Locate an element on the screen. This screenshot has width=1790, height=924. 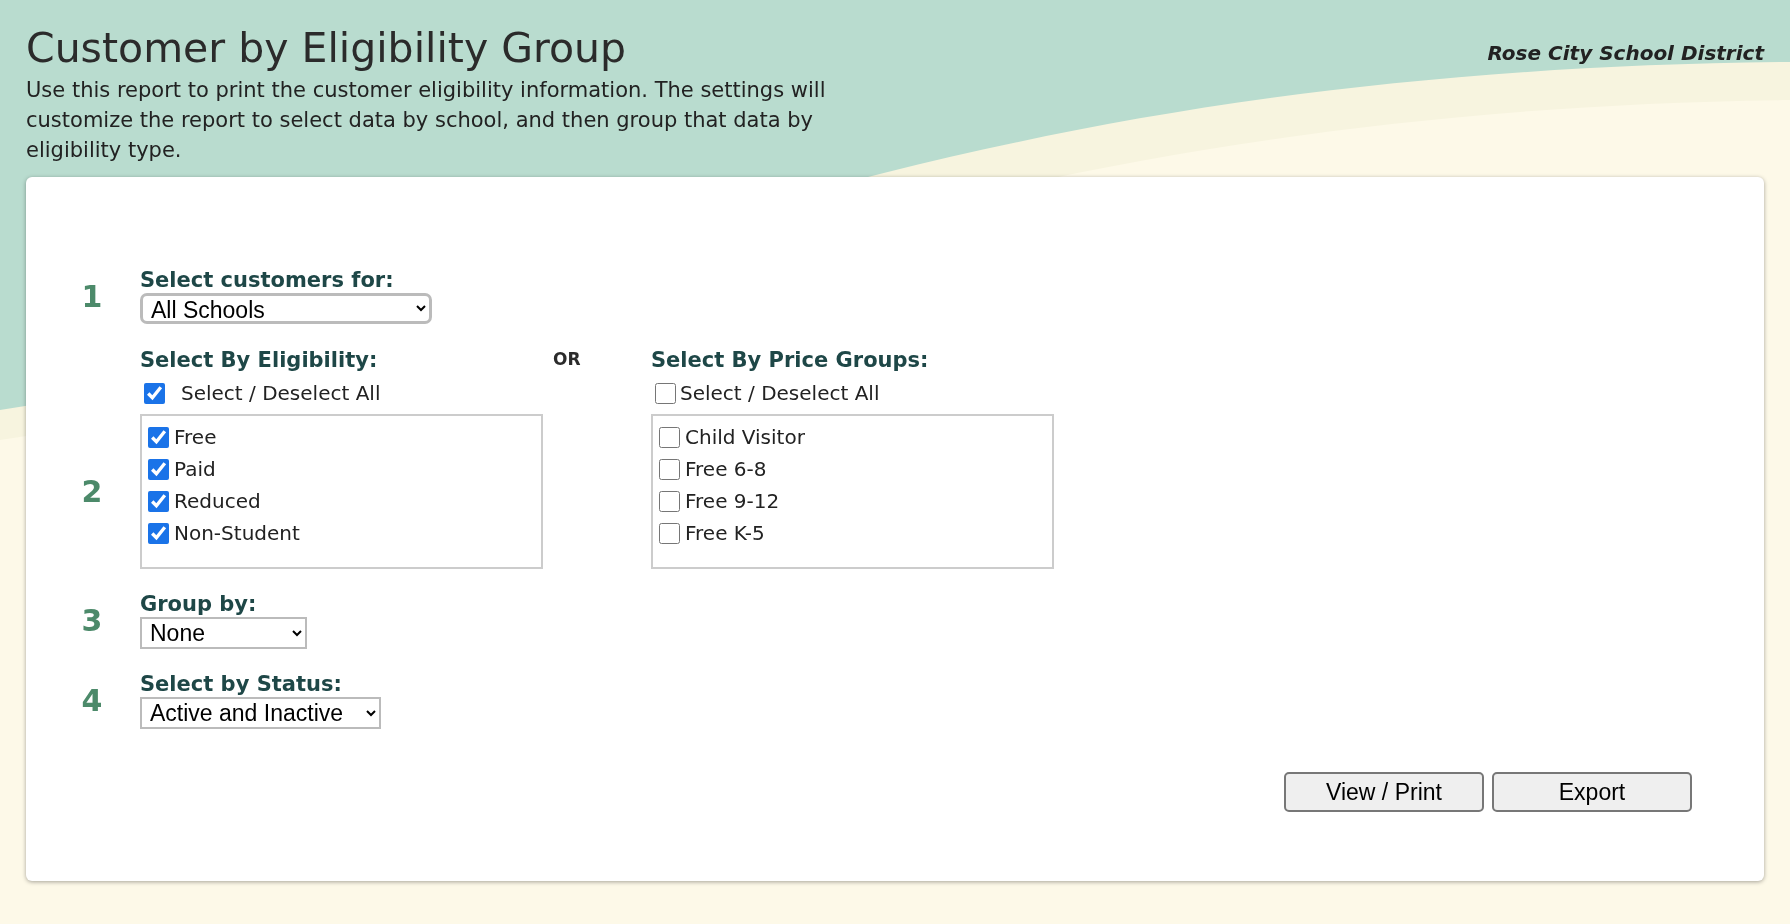
field-label: Select customers for: is located at coordinates (267, 280).